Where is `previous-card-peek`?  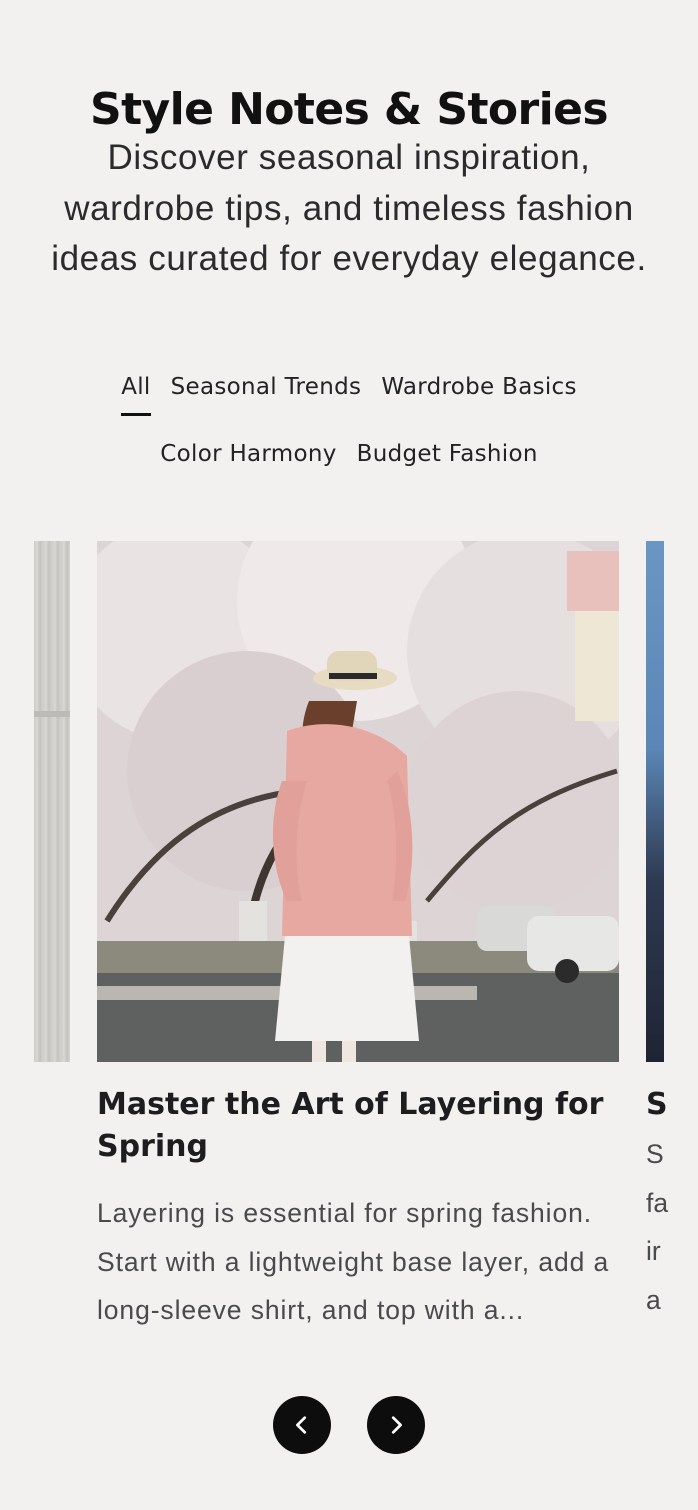 previous-card-peek is located at coordinates (52, 801).